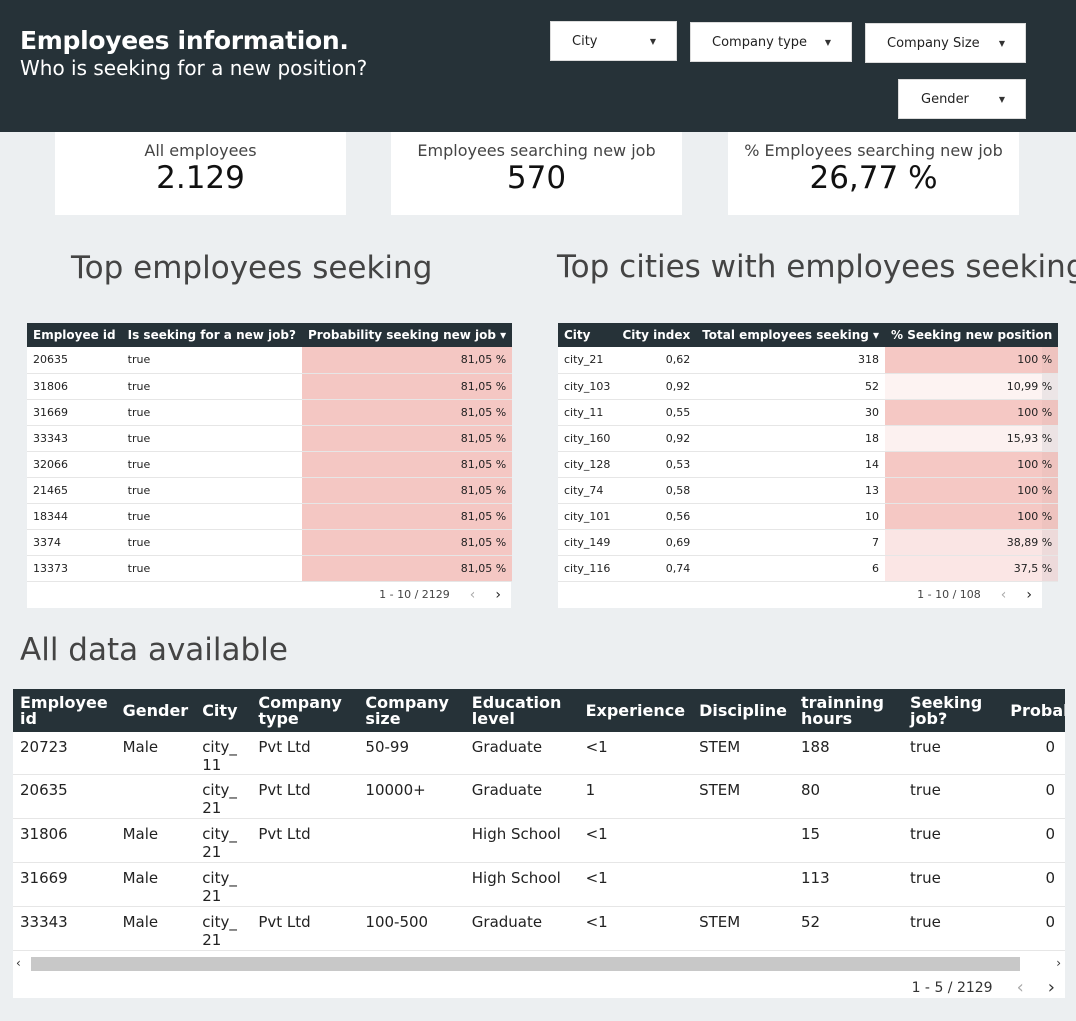 The image size is (1076, 1021). I want to click on column-header: Gender, so click(155, 710).